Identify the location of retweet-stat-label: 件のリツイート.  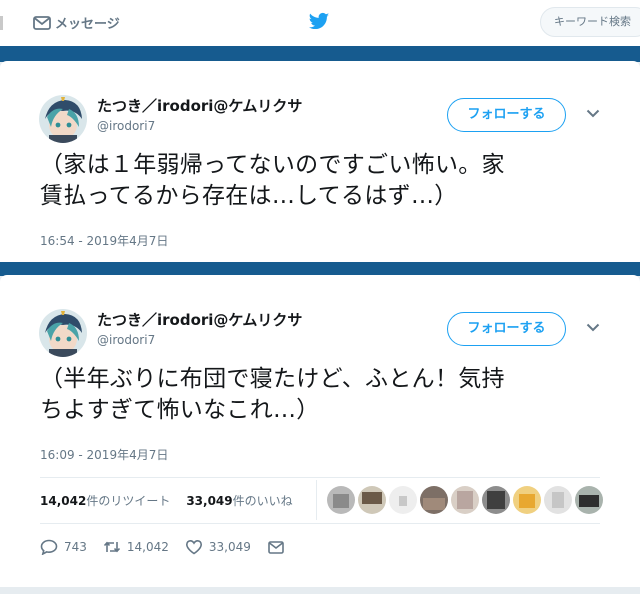
(128, 501).